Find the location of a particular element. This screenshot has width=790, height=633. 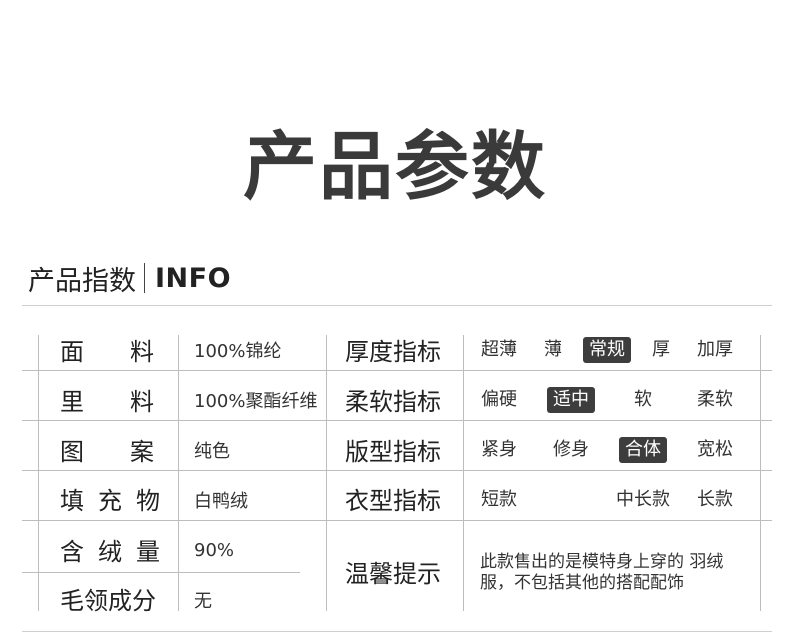

section-title-cn: 产品指数 is located at coordinates (82, 281).